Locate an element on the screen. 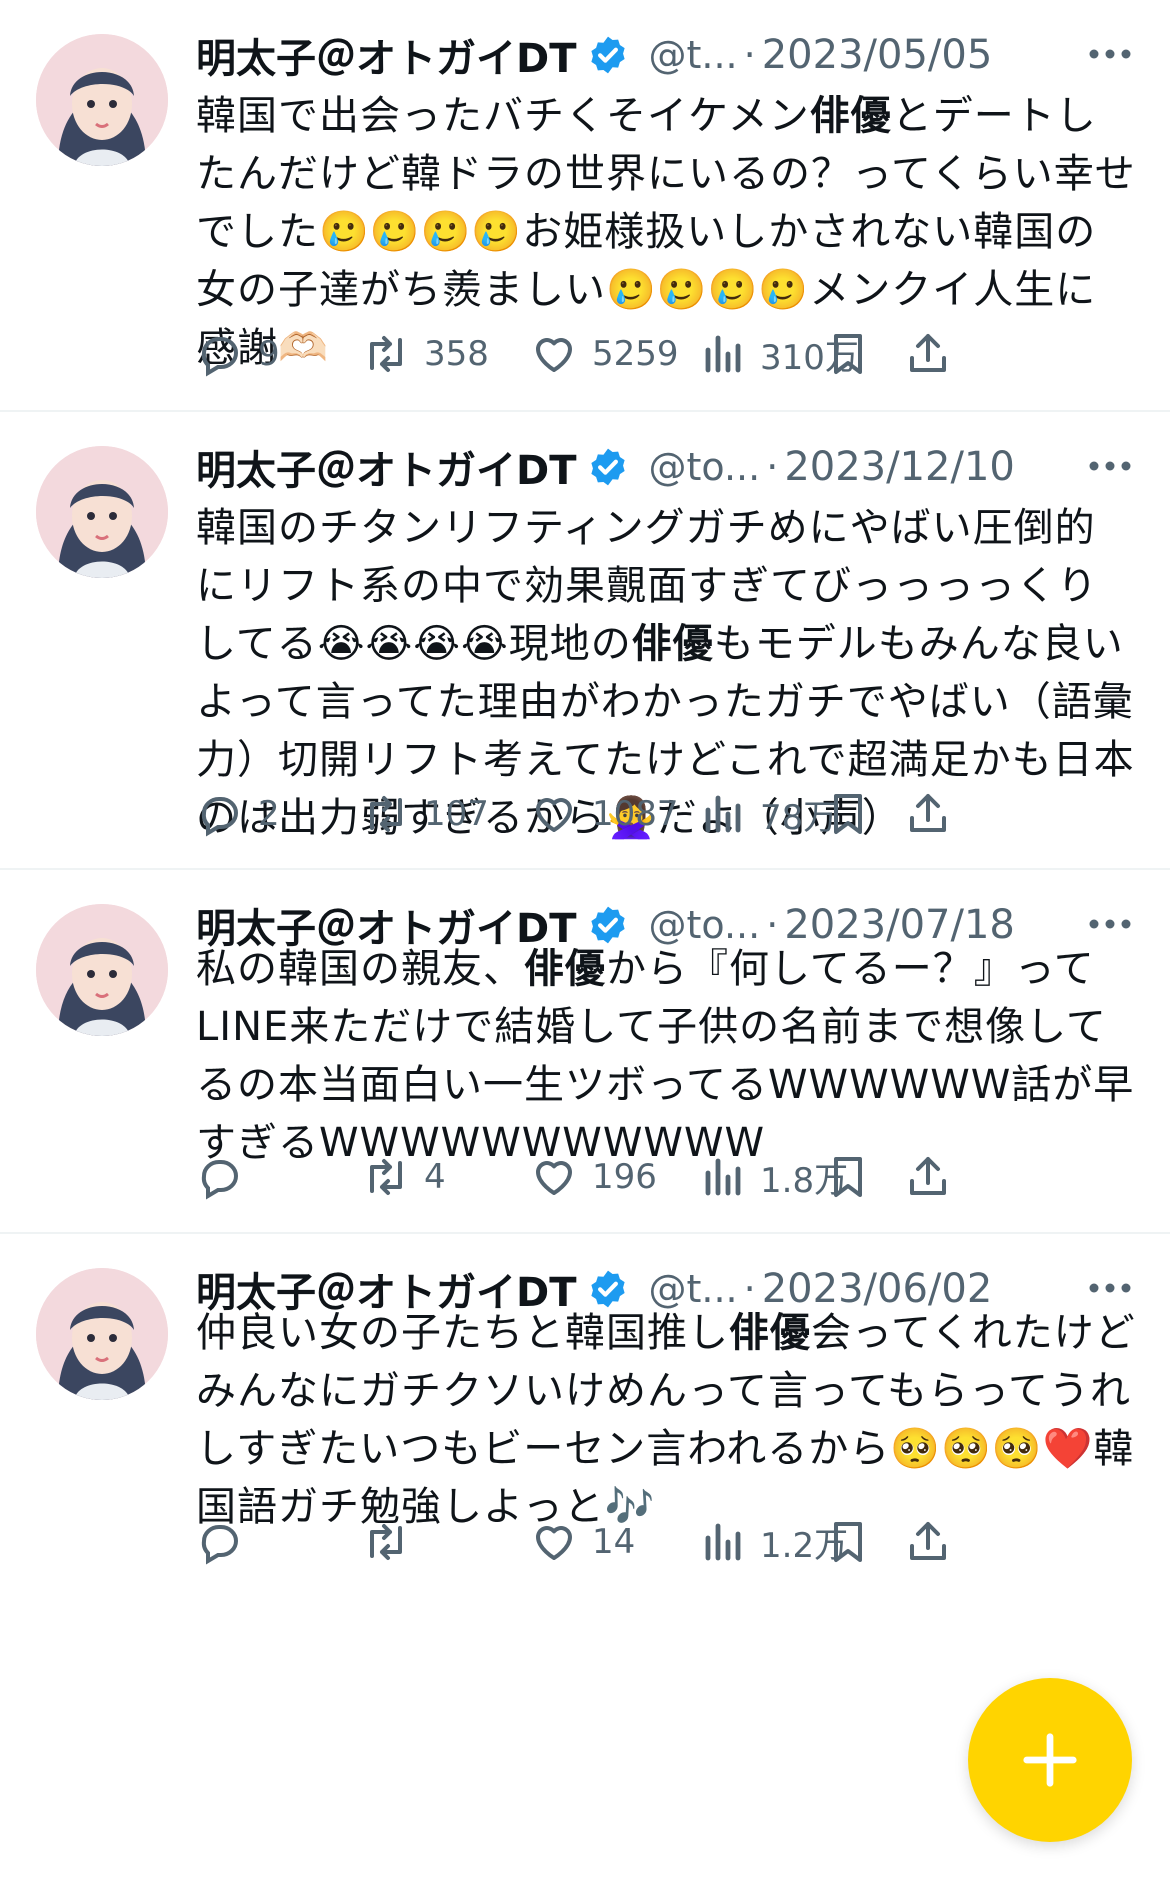 The height and width of the screenshot is (1878, 1170). action-bar: 4 196 1.8万 is located at coordinates (668, 1177).